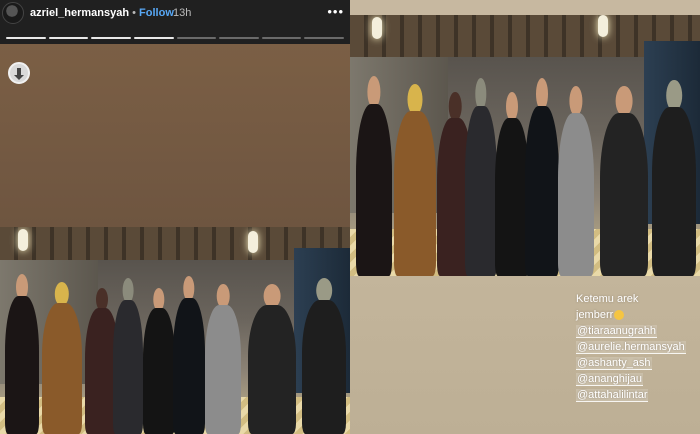  I want to click on caption-text: jemberr, so click(595, 315).